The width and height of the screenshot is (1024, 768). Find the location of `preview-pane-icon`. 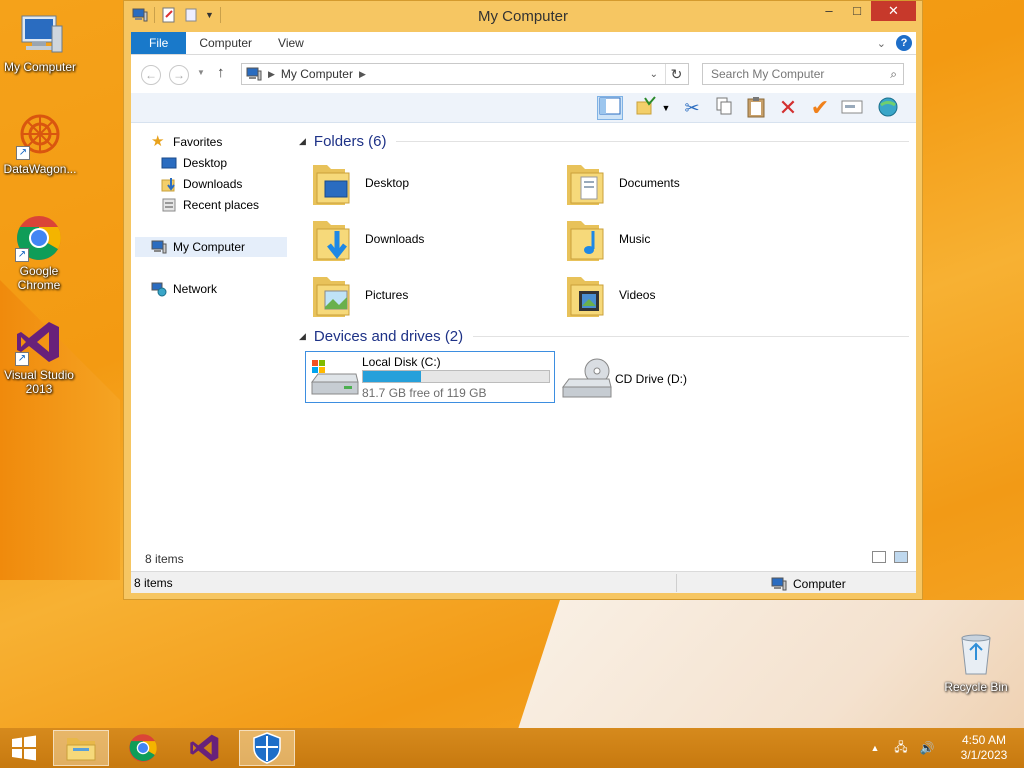

preview-pane-icon is located at coordinates (610, 108).